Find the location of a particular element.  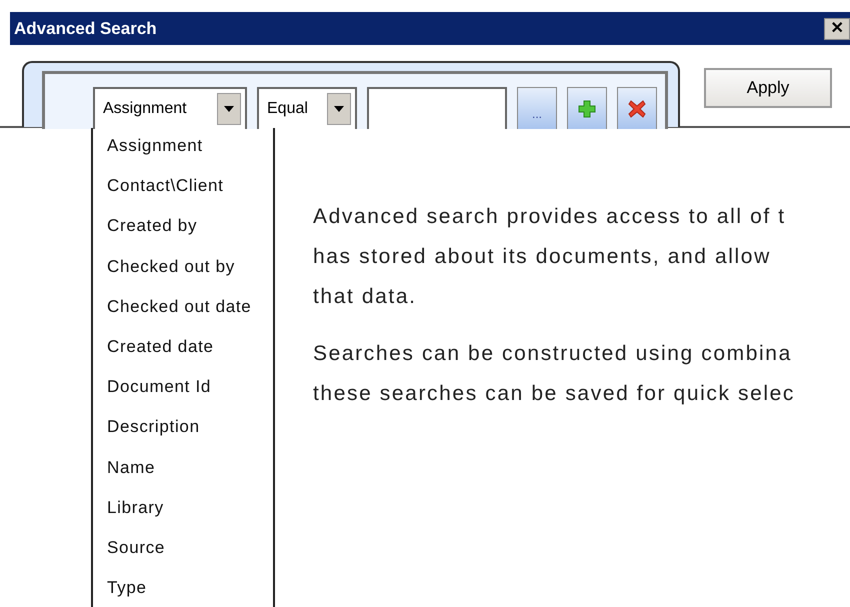

dropdown-item: Document Id is located at coordinates (183, 397).